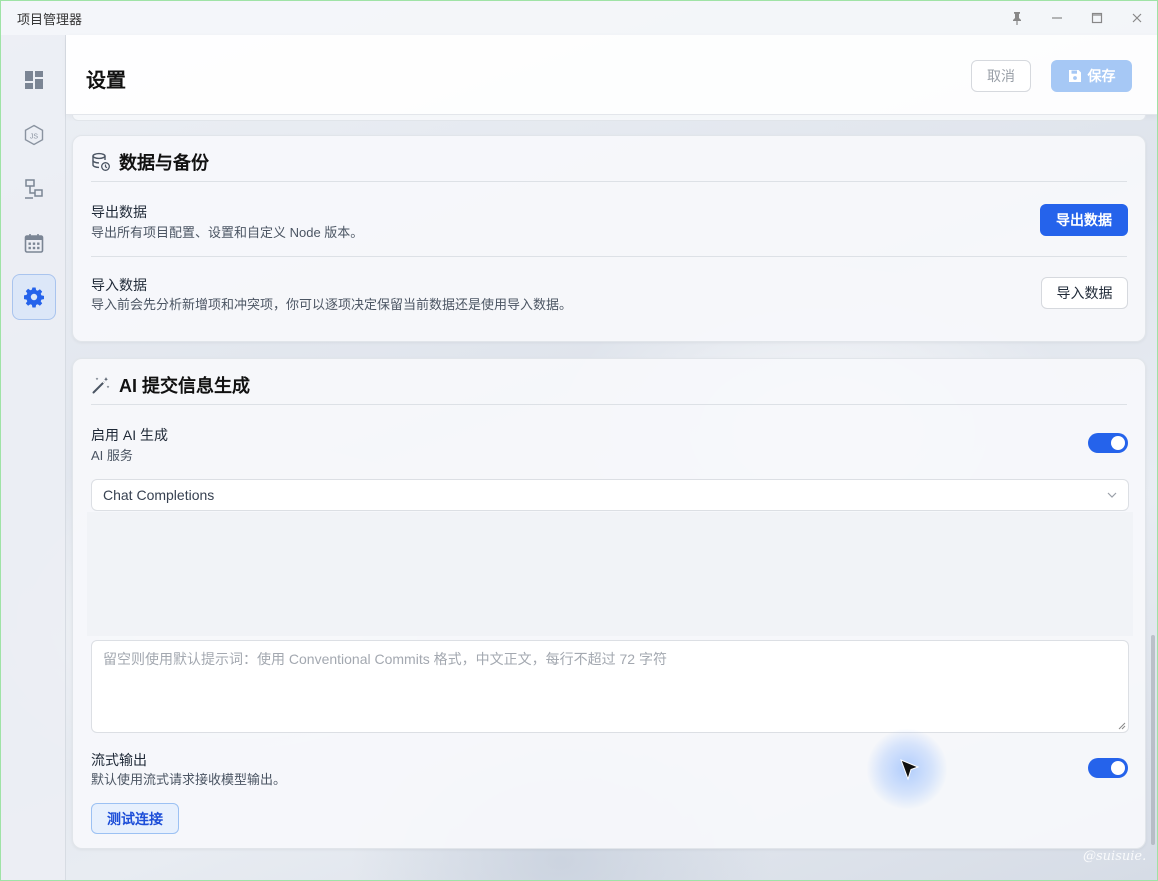  Describe the element at coordinates (189, 779) in the screenshot. I see `stream-output-description: 默认使用流式请求接收模型输出。` at that location.